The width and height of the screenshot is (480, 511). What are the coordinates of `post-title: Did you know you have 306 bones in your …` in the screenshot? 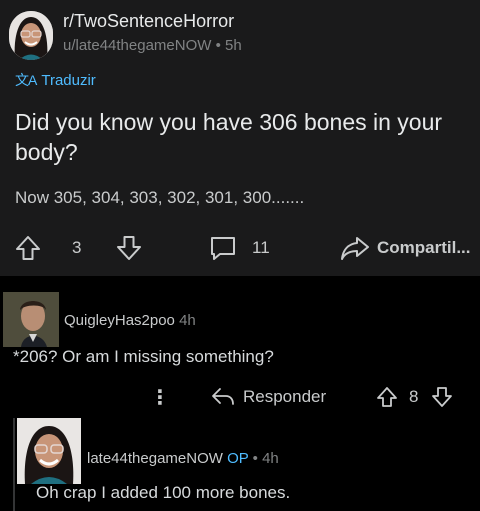 It's located at (240, 137).